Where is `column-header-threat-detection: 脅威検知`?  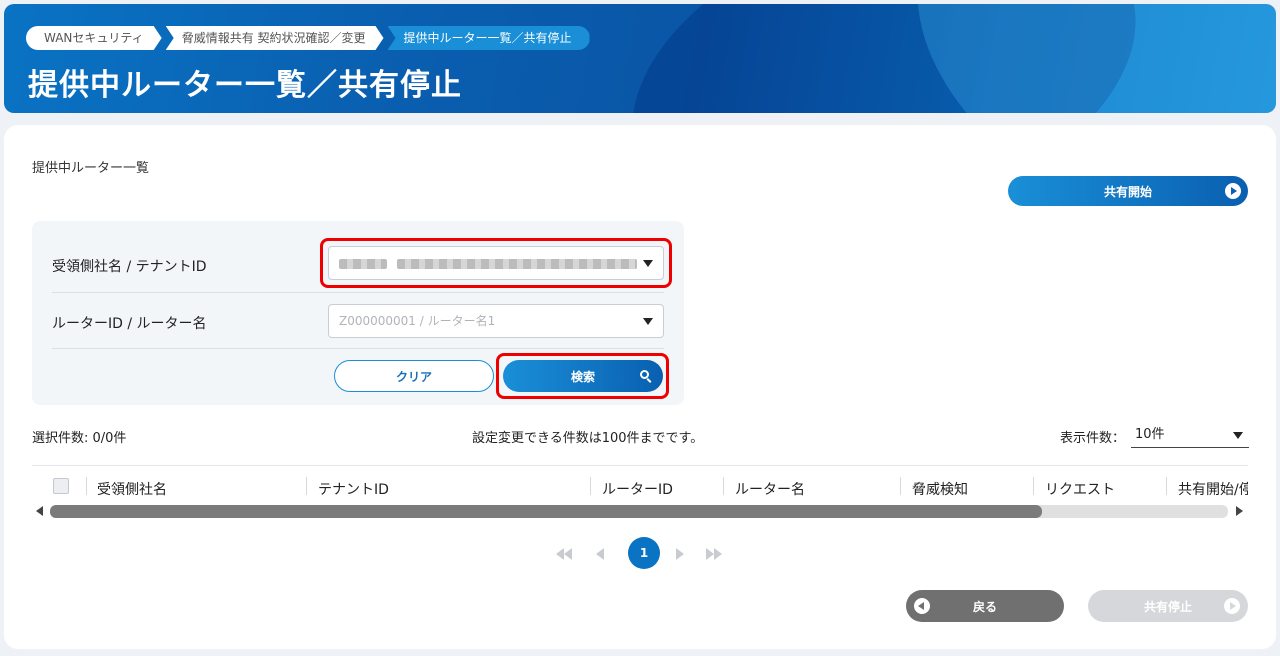
column-header-threat-detection: 脅威検知 is located at coordinates (940, 489).